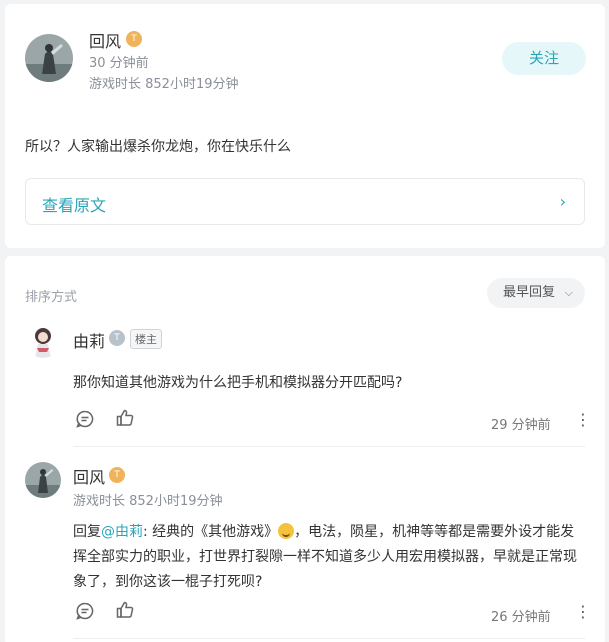 This screenshot has height=642, width=609. What do you see at coordinates (164, 84) in the screenshot?
I see `post-playtime: 游戏时长 852小时19分钟` at bounding box center [164, 84].